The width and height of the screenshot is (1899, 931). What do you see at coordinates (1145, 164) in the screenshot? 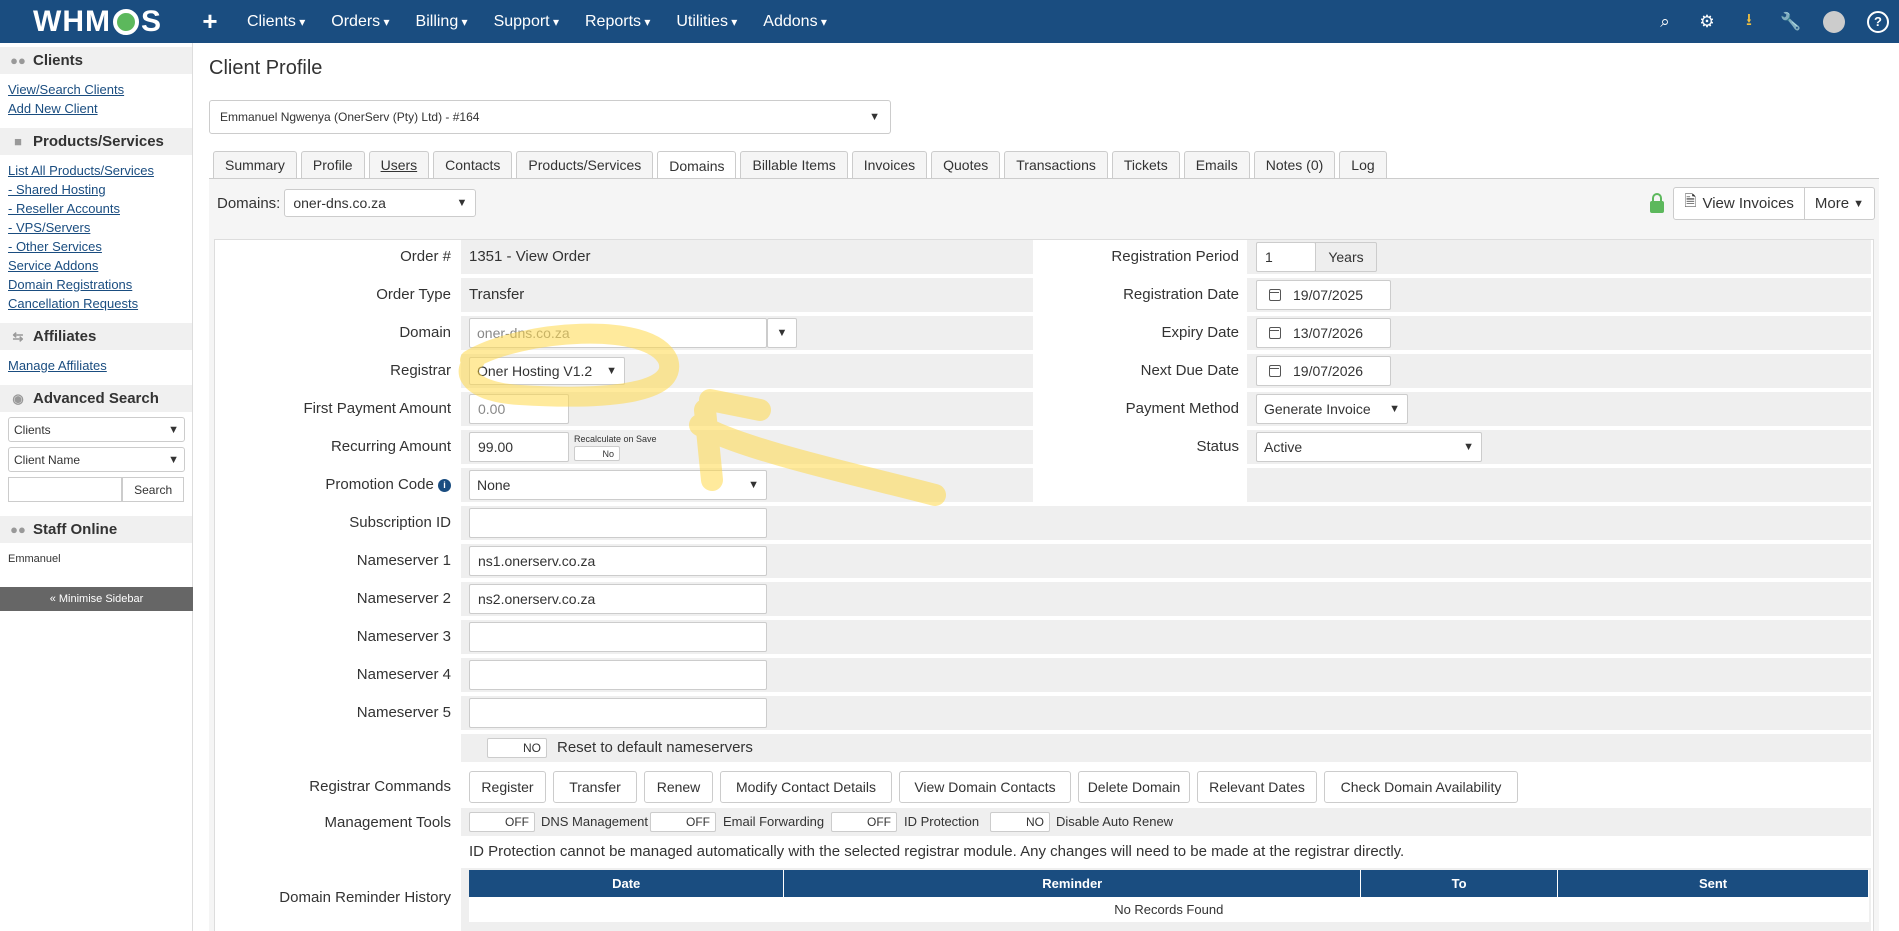
I see `tab-tickets: Tickets` at bounding box center [1145, 164].